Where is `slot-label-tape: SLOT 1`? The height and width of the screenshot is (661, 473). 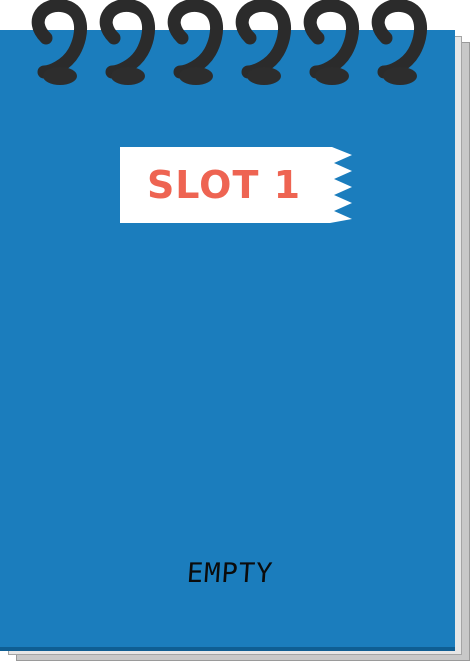
slot-label-tape: SLOT 1 is located at coordinates (236, 185).